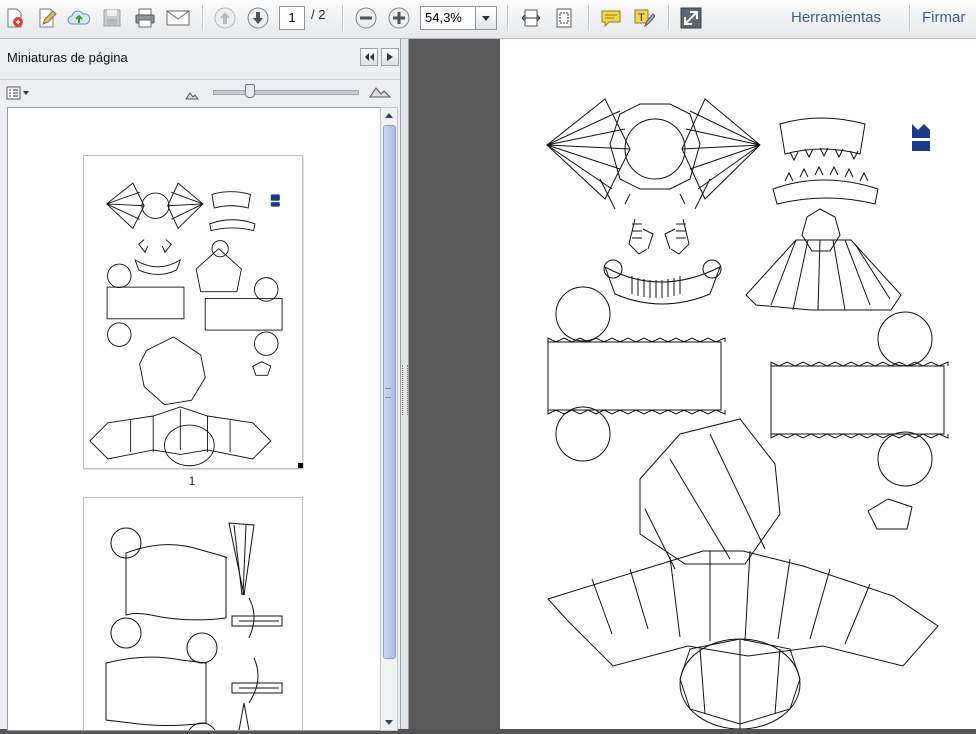  Describe the element at coordinates (286, 92) in the screenshot. I see `thumbnail-size-slider` at that location.